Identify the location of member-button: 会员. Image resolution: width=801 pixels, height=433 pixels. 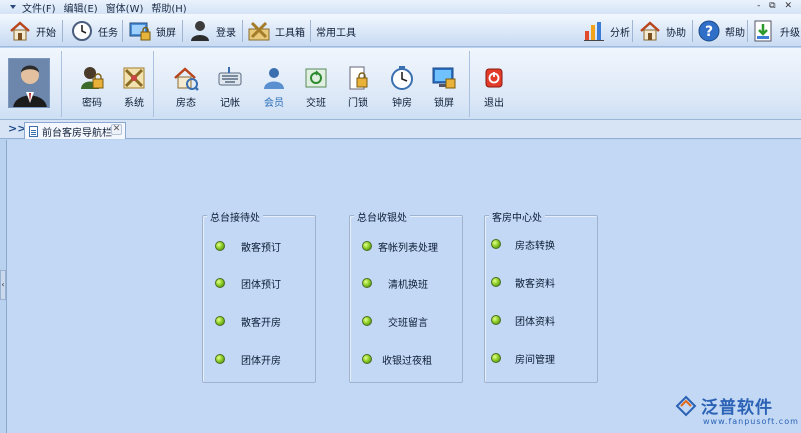
(274, 87).